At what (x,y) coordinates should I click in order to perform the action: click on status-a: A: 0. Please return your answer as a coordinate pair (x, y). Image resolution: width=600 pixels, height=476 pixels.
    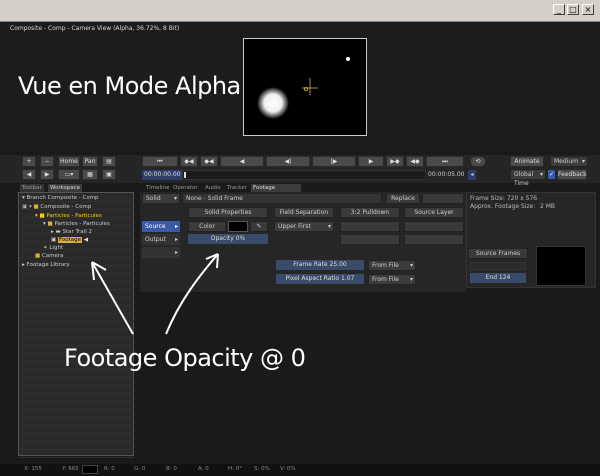
    Looking at the image, I should click on (203, 469).